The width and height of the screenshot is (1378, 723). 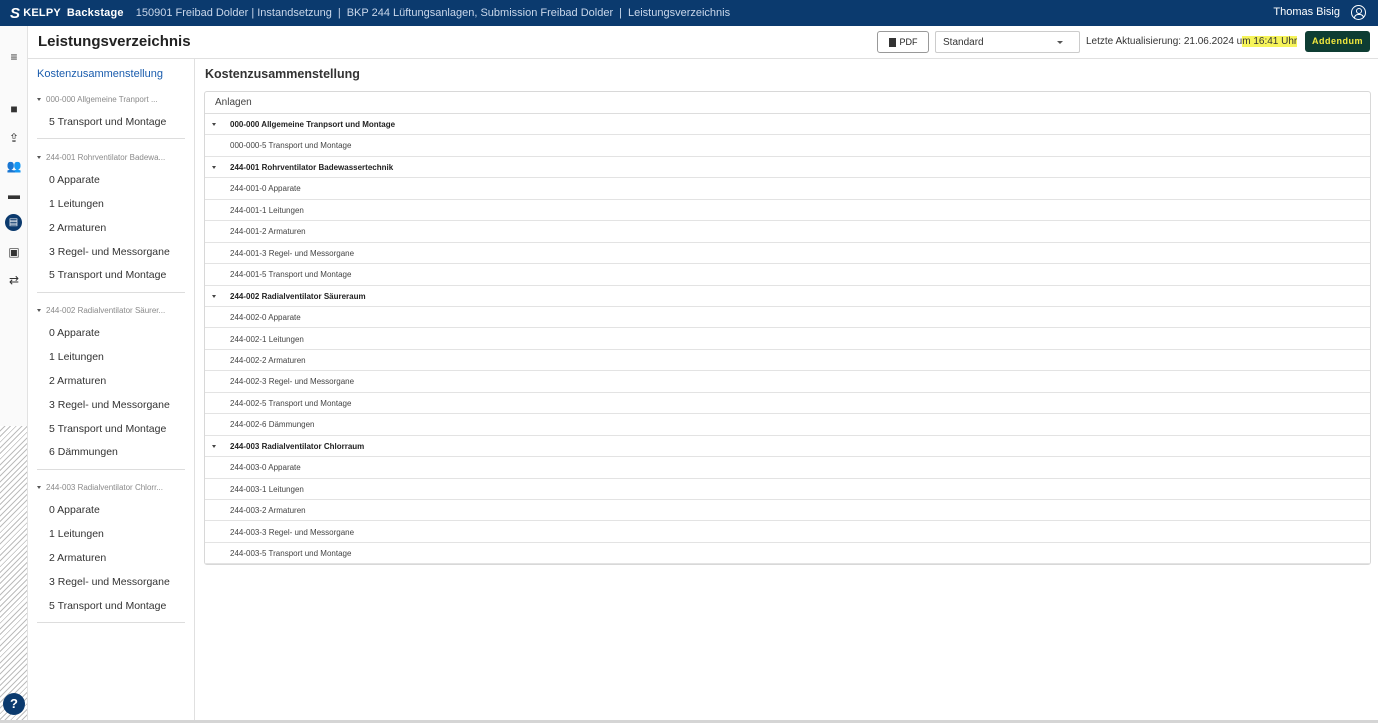 What do you see at coordinates (1007, 42) in the screenshot?
I see `view-select: Standard` at bounding box center [1007, 42].